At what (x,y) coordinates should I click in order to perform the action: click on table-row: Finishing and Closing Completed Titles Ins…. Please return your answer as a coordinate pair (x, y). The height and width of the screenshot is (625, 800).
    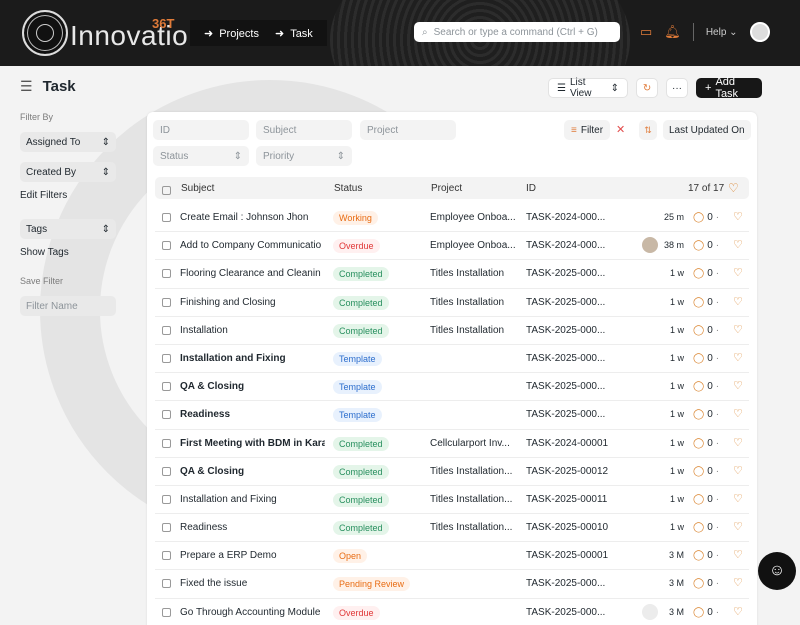
    Looking at the image, I should click on (452, 303).